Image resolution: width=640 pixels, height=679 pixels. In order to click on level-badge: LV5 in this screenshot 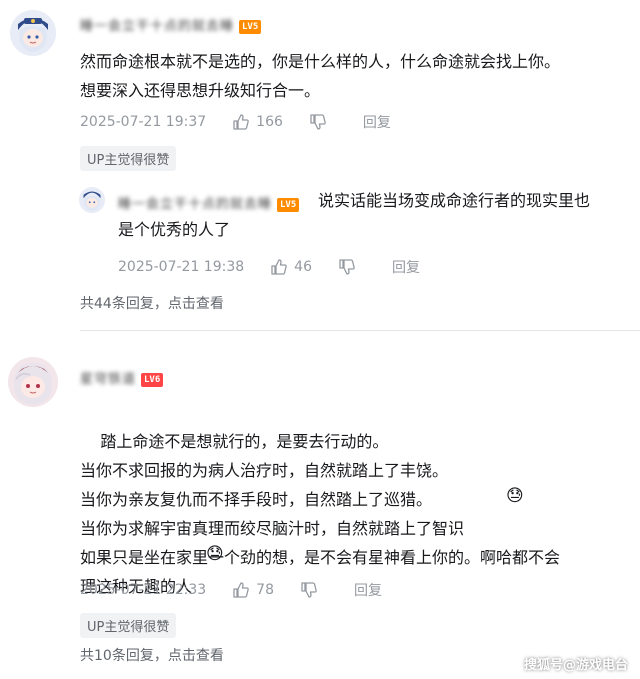, I will do `click(250, 26)`.